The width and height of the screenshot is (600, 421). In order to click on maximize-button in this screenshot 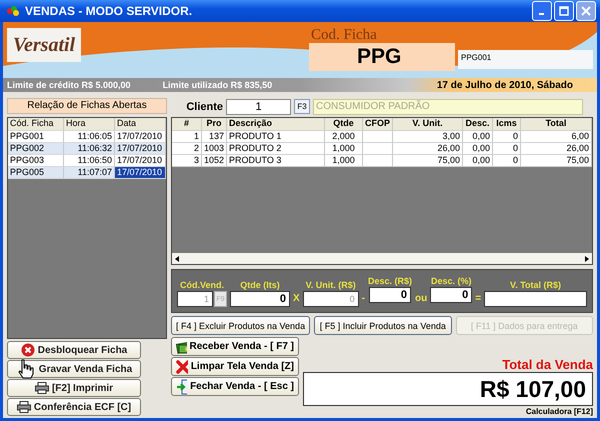, I will do `click(564, 11)`.